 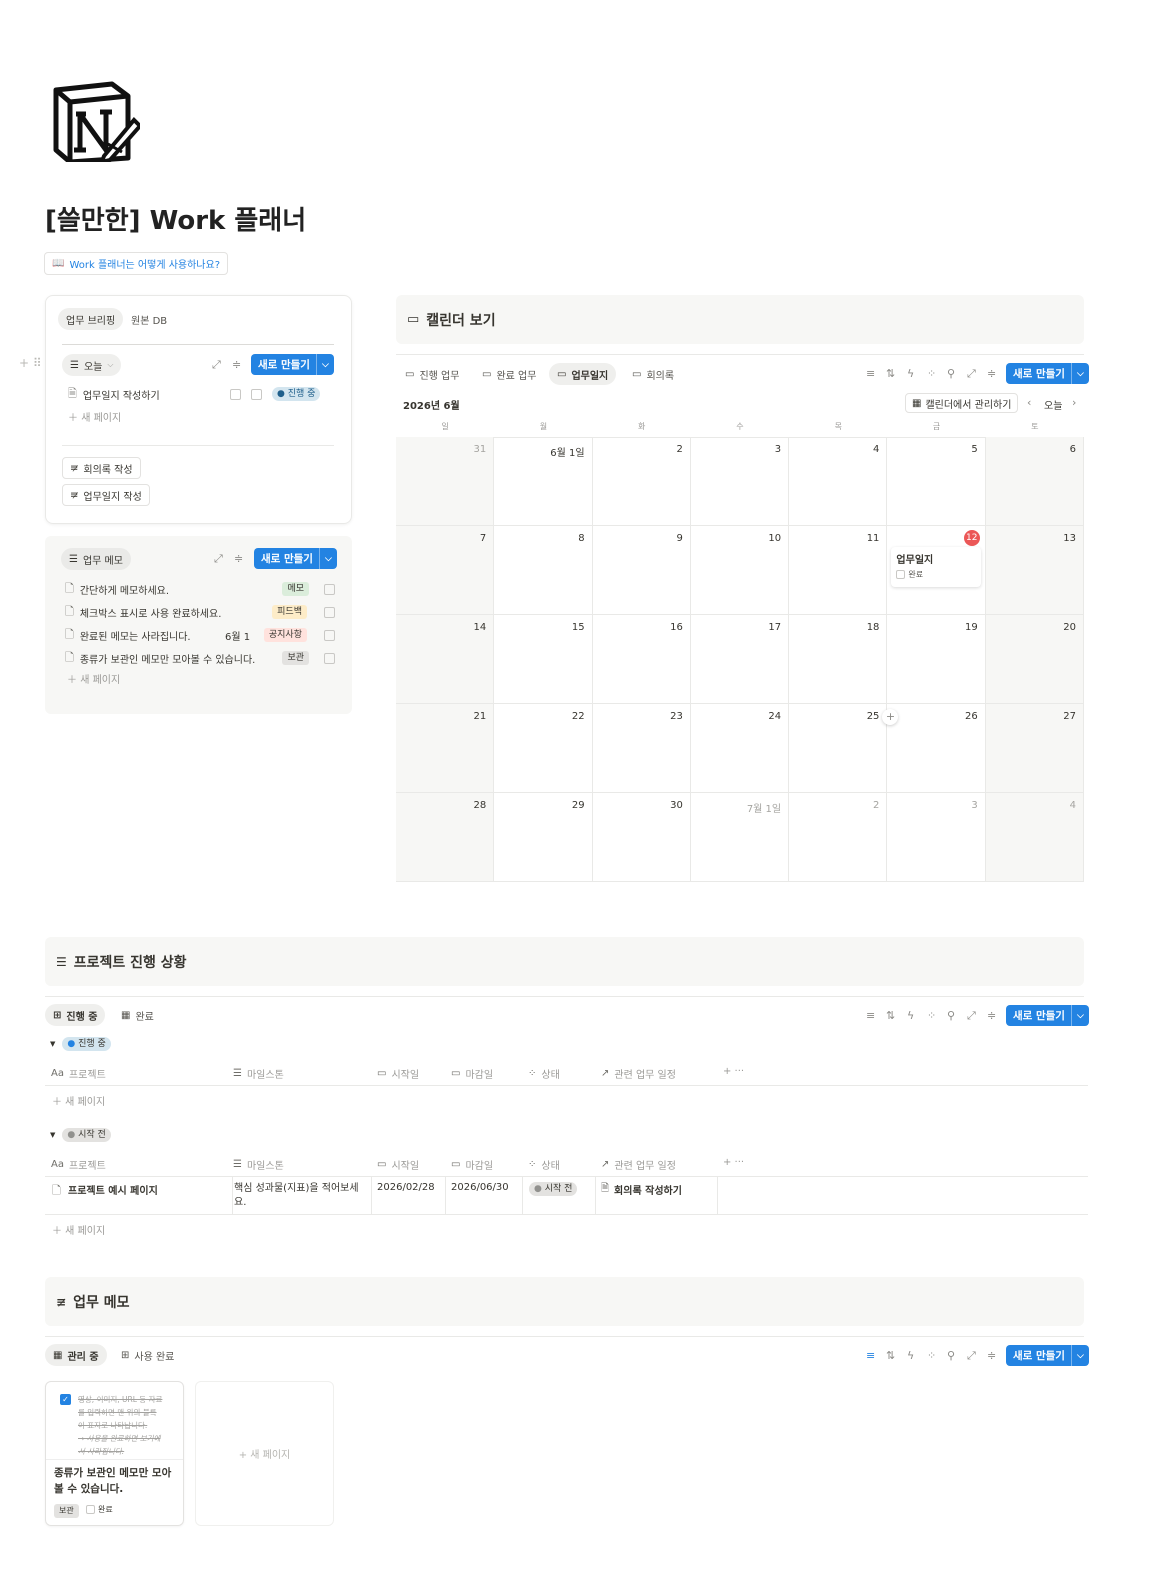 I want to click on calendar-day: 12 업무일지 완료, so click(x=936, y=570).